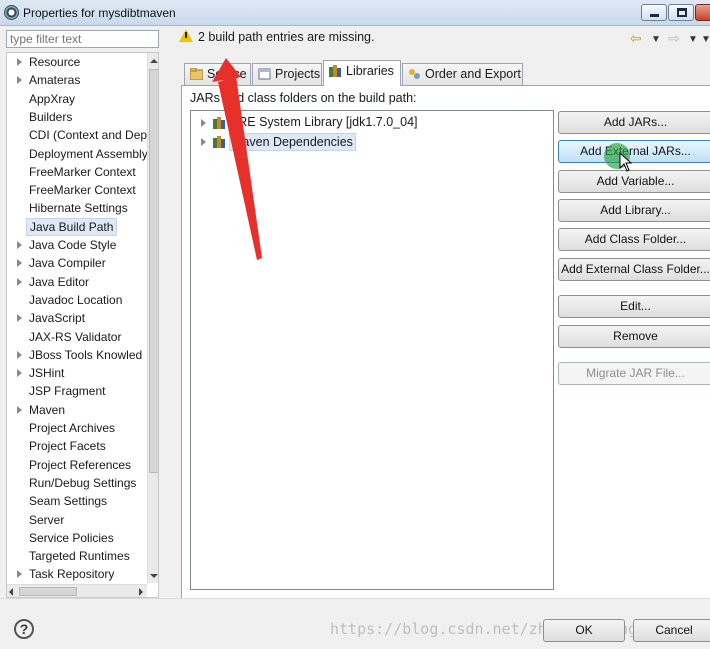 The image size is (710, 649). What do you see at coordinates (67, 263) in the screenshot?
I see `tree-item-label: Java Compiler` at bounding box center [67, 263].